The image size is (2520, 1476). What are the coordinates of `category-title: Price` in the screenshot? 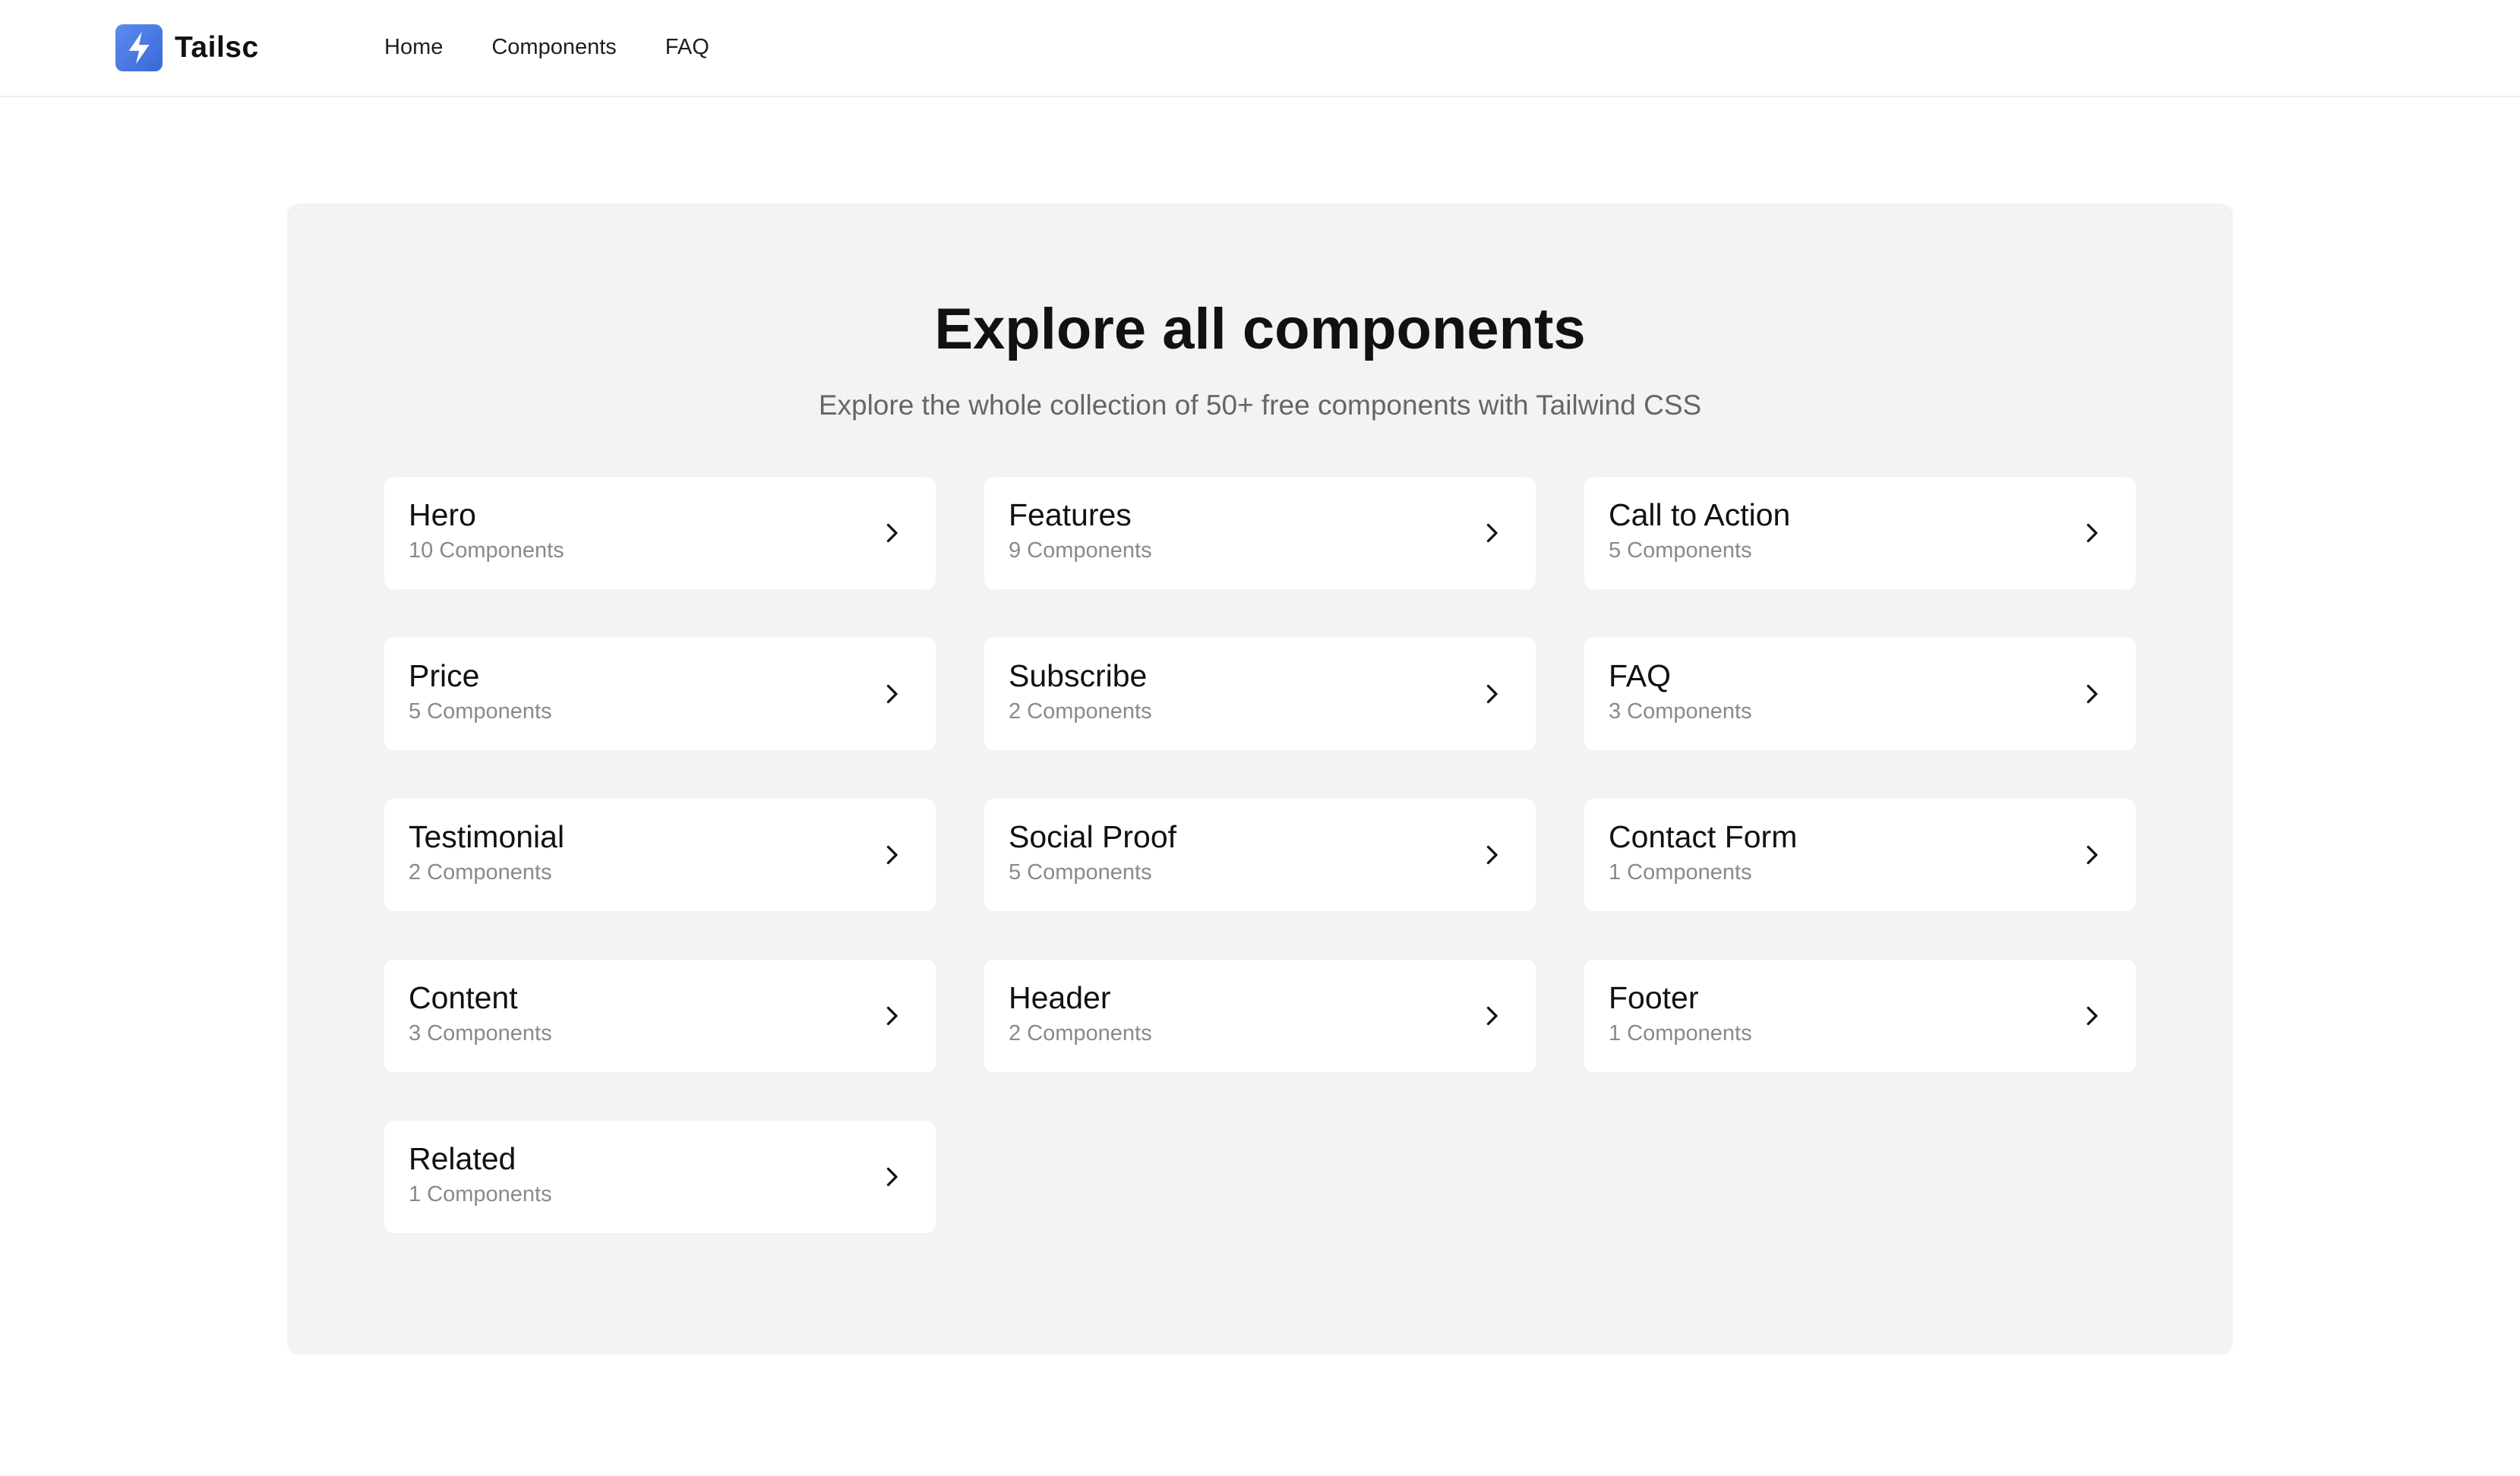 It's located at (444, 676).